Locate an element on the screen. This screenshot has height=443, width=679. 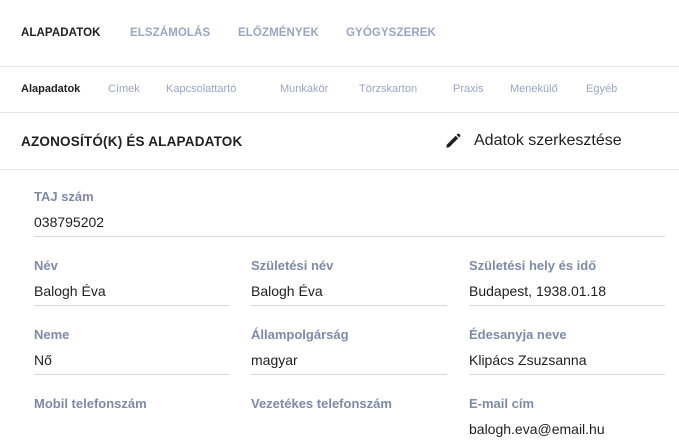
field-value-neme: Nő is located at coordinates (43, 360).